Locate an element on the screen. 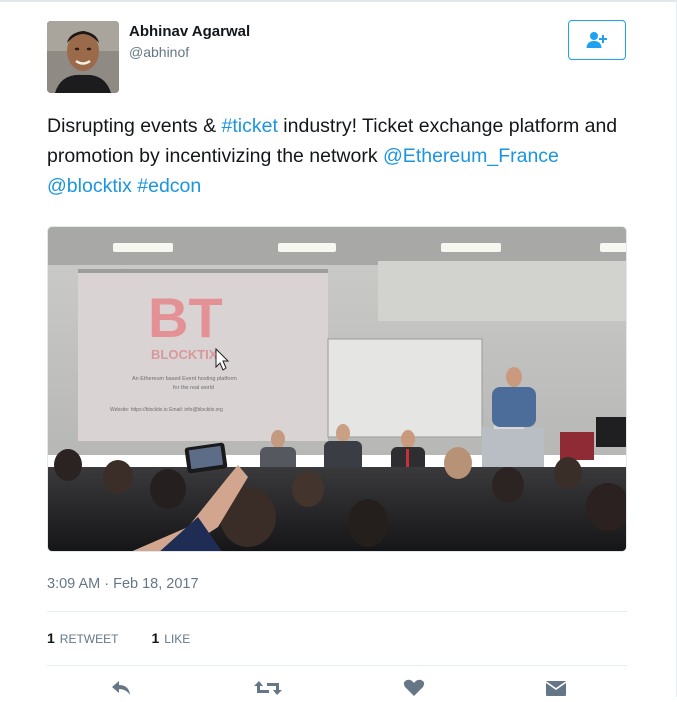 The image size is (677, 702). retweets-label: RETWEET is located at coordinates (89, 639).